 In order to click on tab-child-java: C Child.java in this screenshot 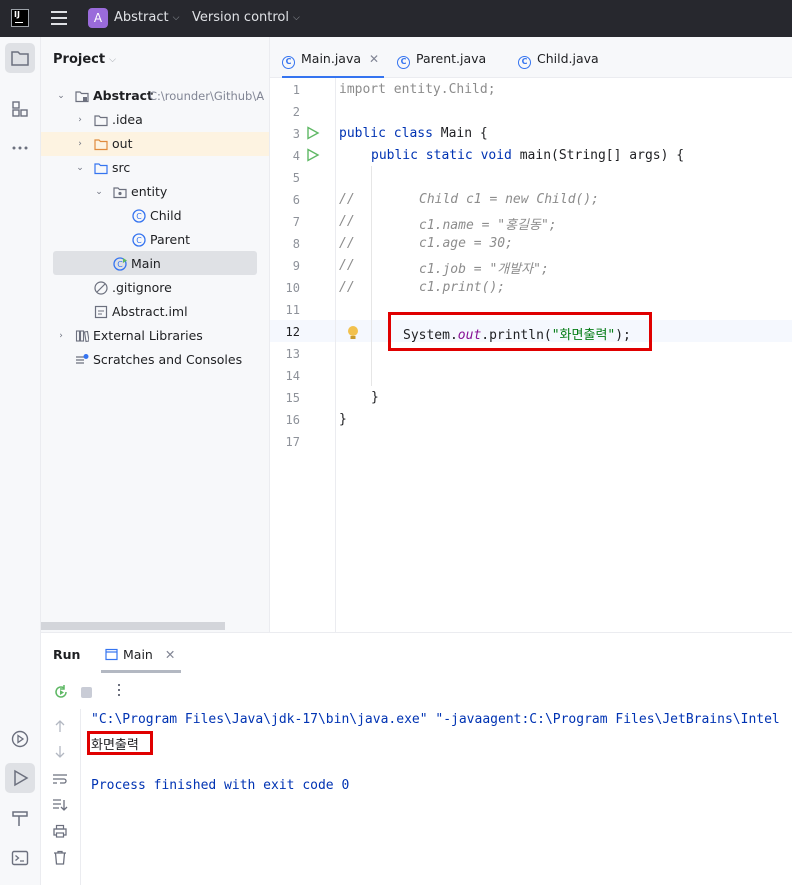, I will do `click(563, 57)`.